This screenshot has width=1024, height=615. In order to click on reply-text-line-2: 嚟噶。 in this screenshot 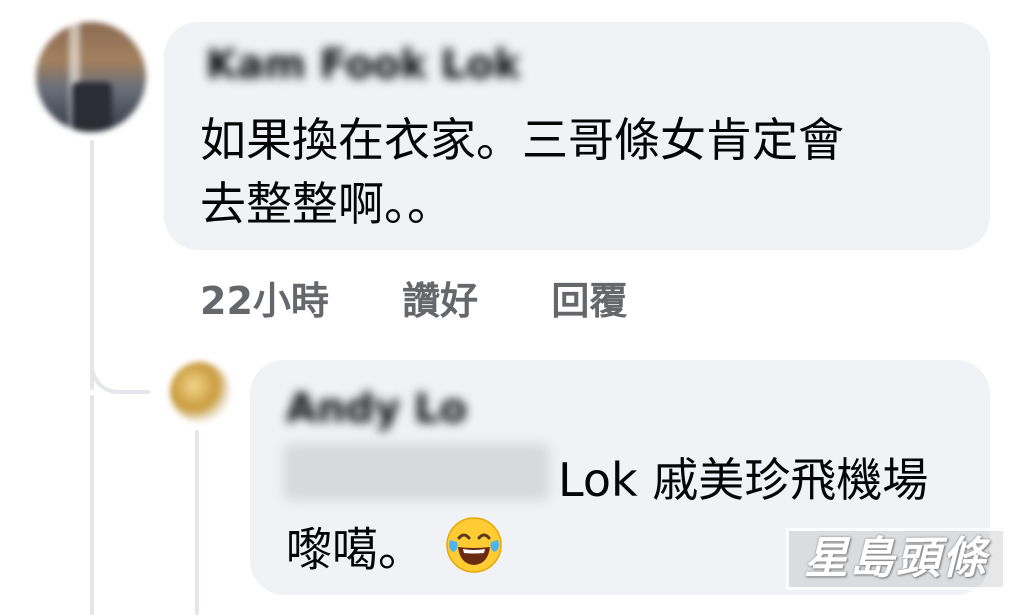, I will do `click(394, 553)`.